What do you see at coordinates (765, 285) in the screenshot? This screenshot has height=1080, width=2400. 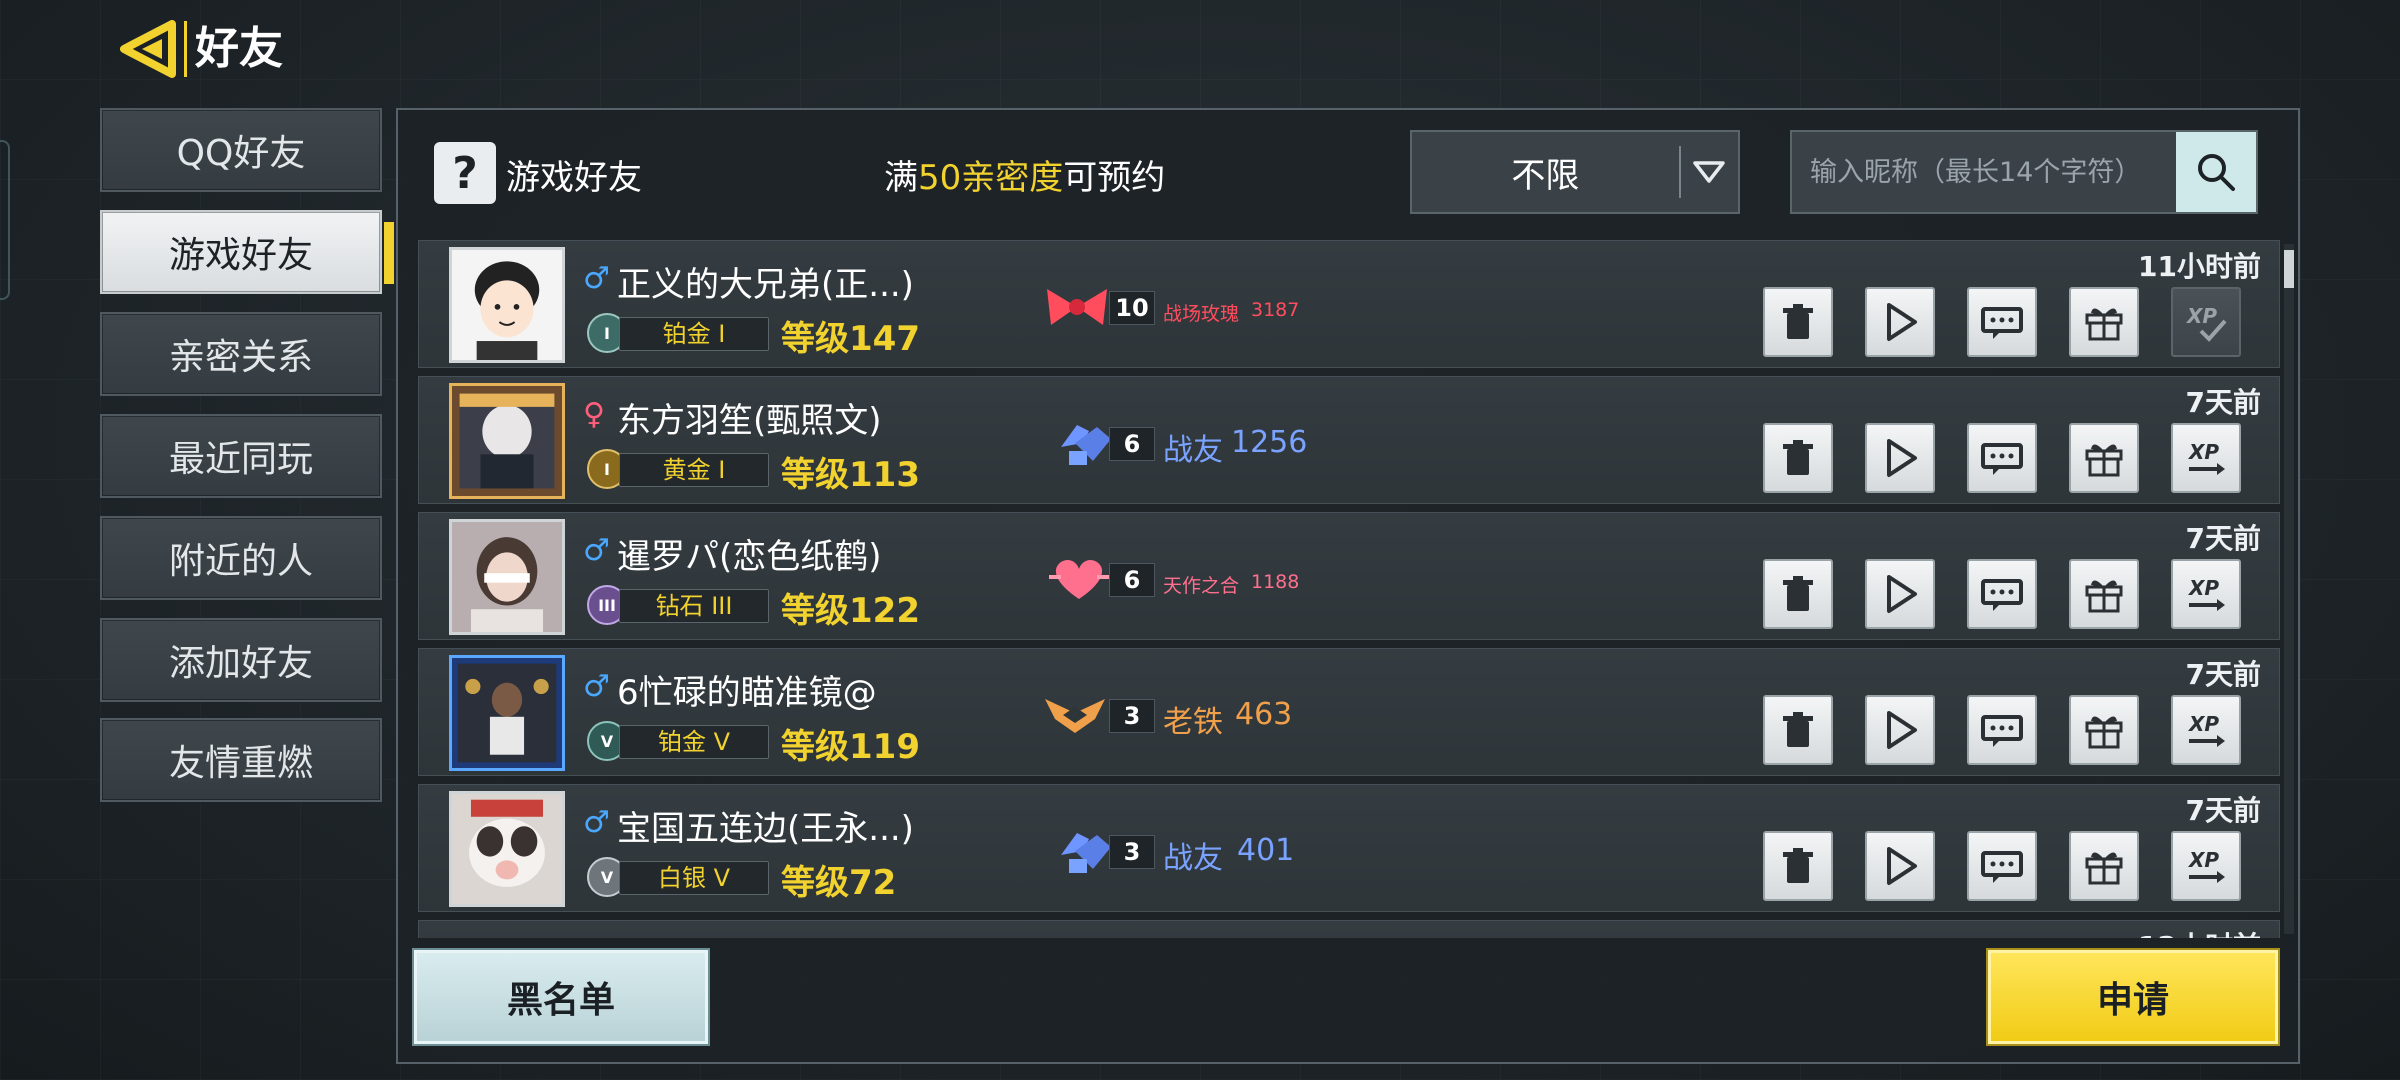 I see `friend-name: 正义的大兄弟(正...)` at bounding box center [765, 285].